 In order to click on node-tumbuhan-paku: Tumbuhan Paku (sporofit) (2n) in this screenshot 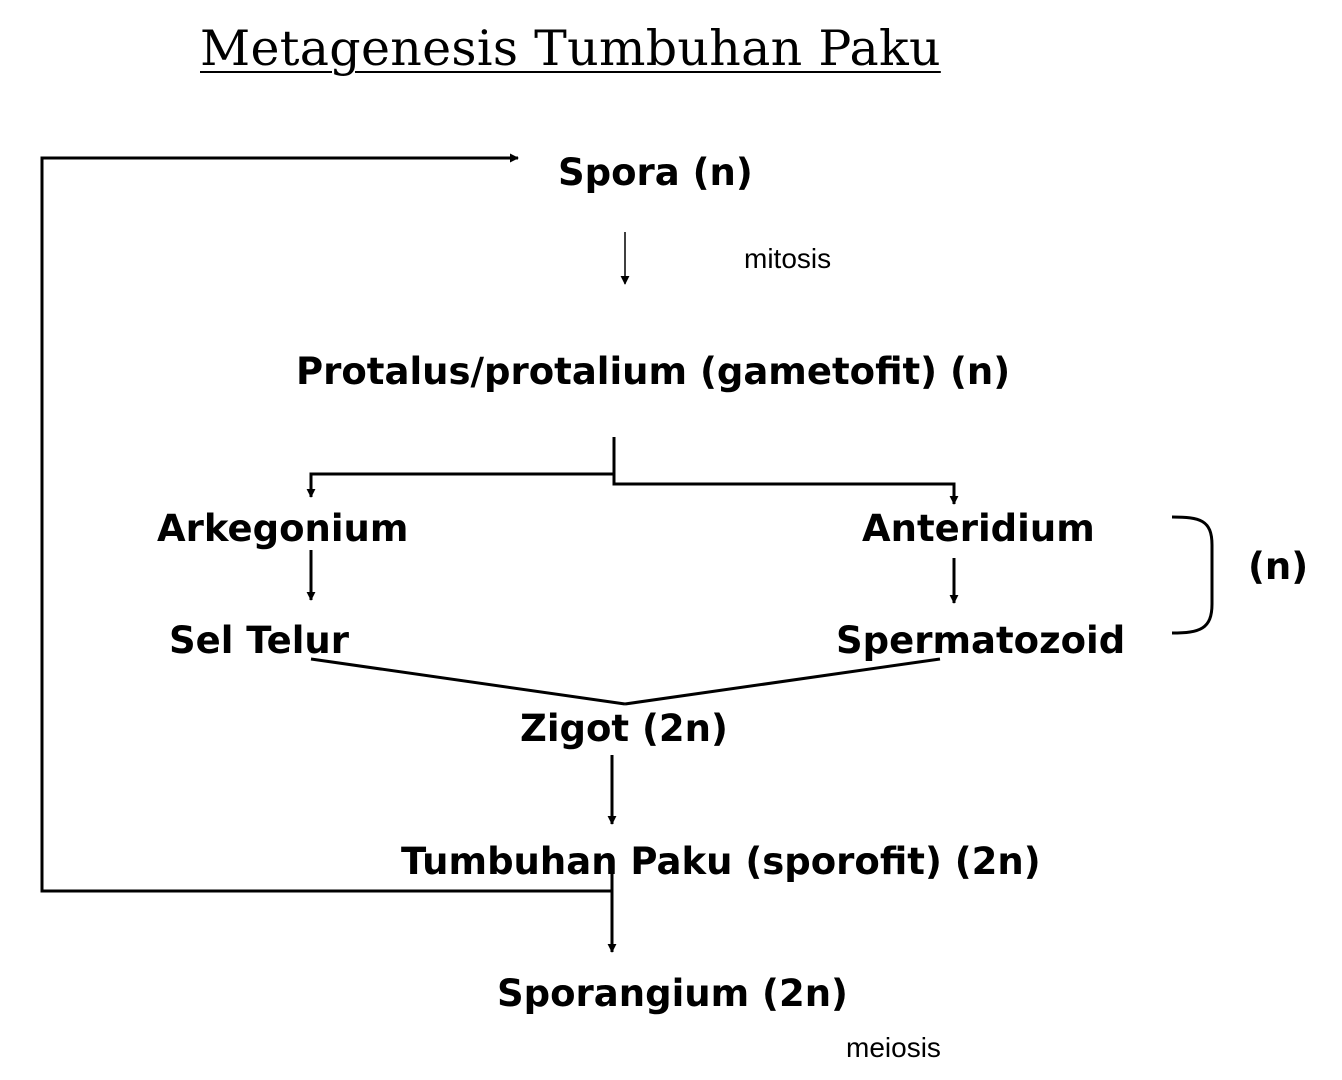, I will do `click(721, 861)`.